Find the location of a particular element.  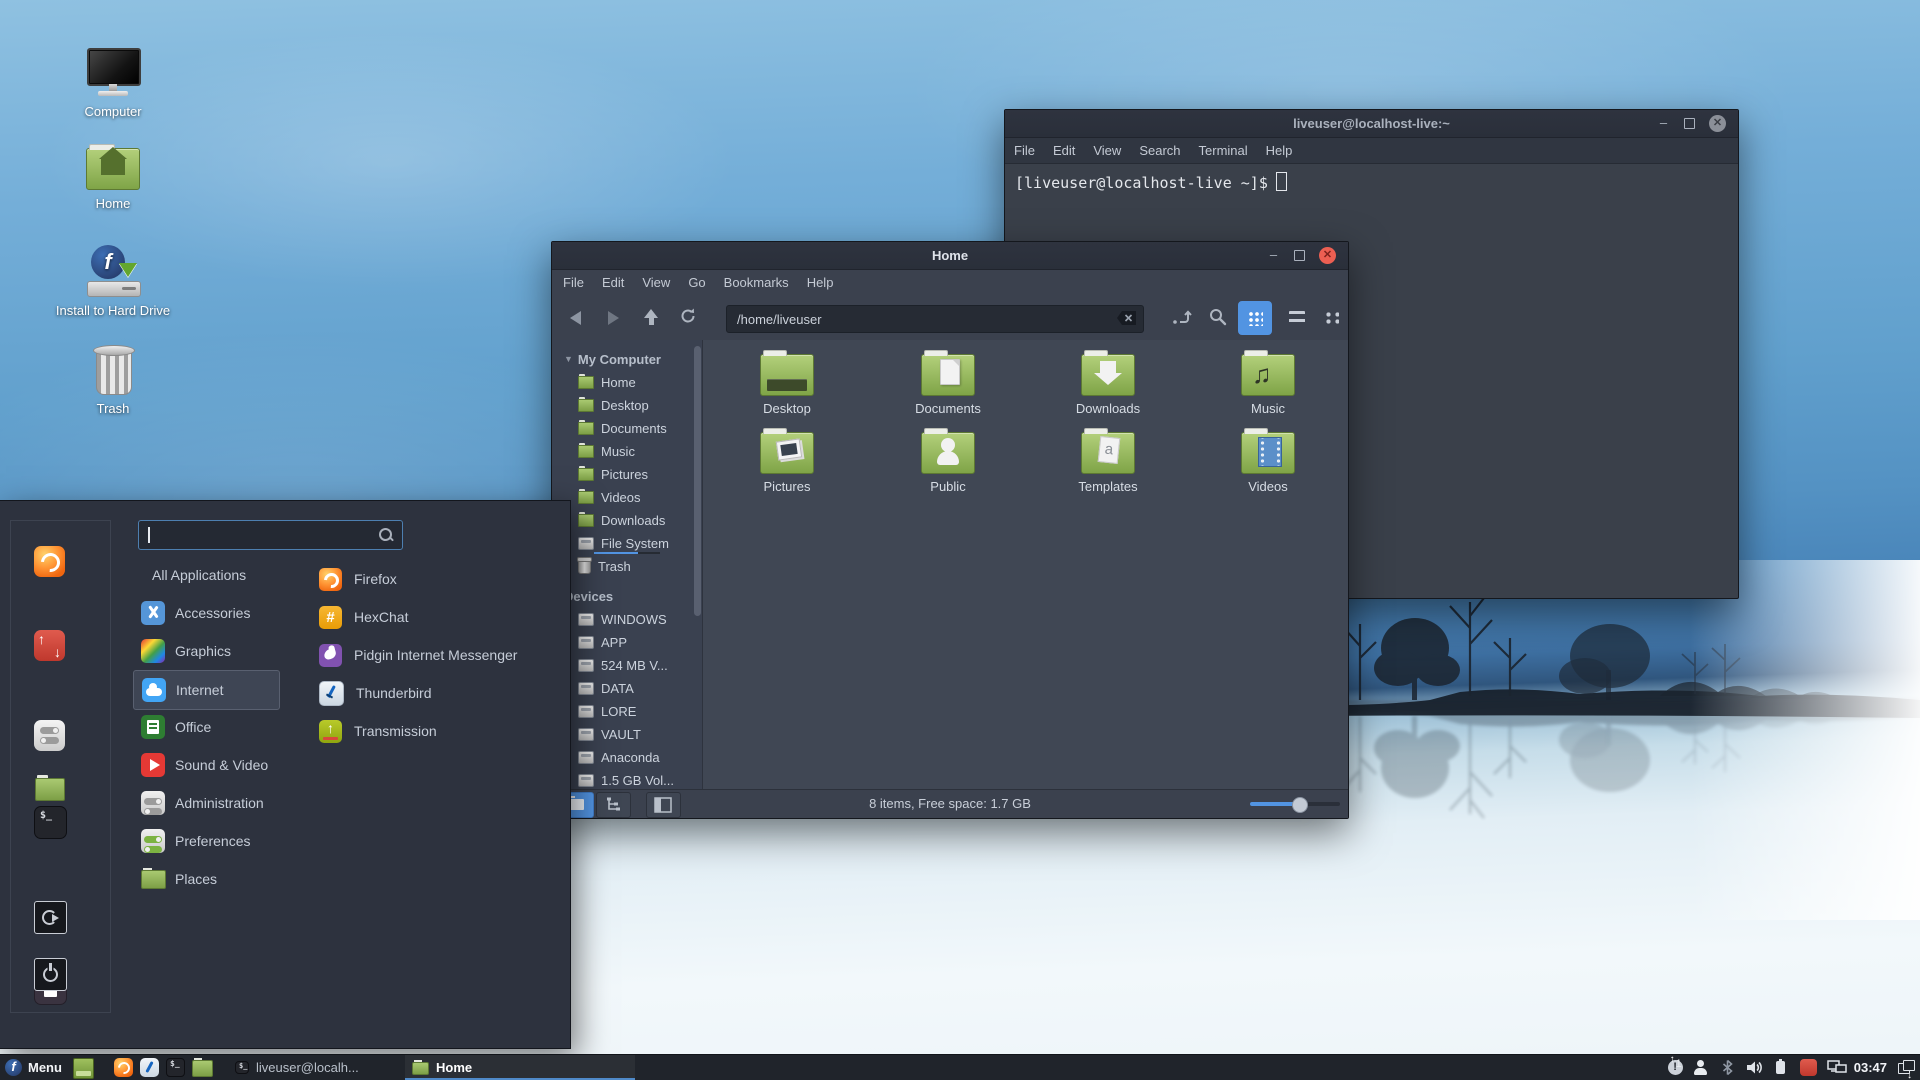

clear-path-icon is located at coordinates (1127, 318).